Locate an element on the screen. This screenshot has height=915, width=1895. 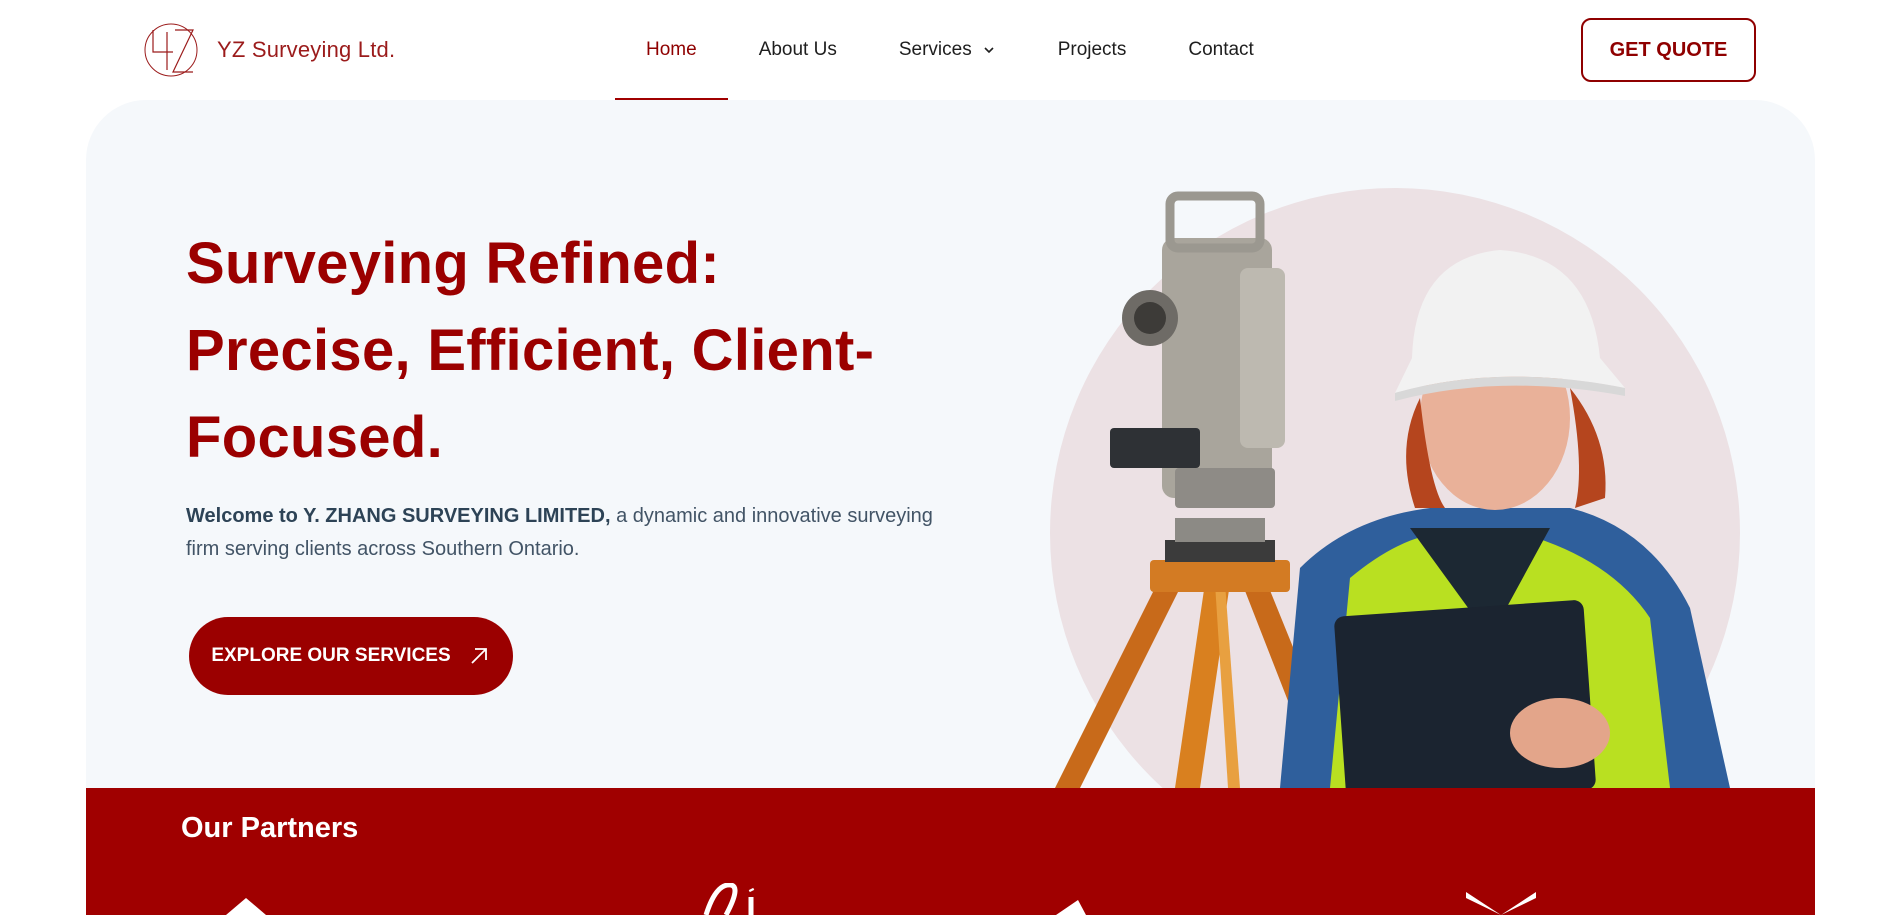
brand-logo: YZ Surveying Ltd. is located at coordinates (269, 50).